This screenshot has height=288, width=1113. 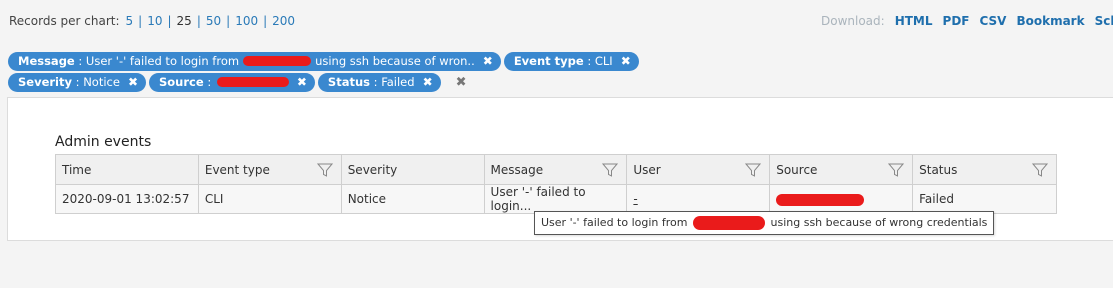 I want to click on cell-time: 2020-09-01 13:02:57, so click(x=127, y=199).